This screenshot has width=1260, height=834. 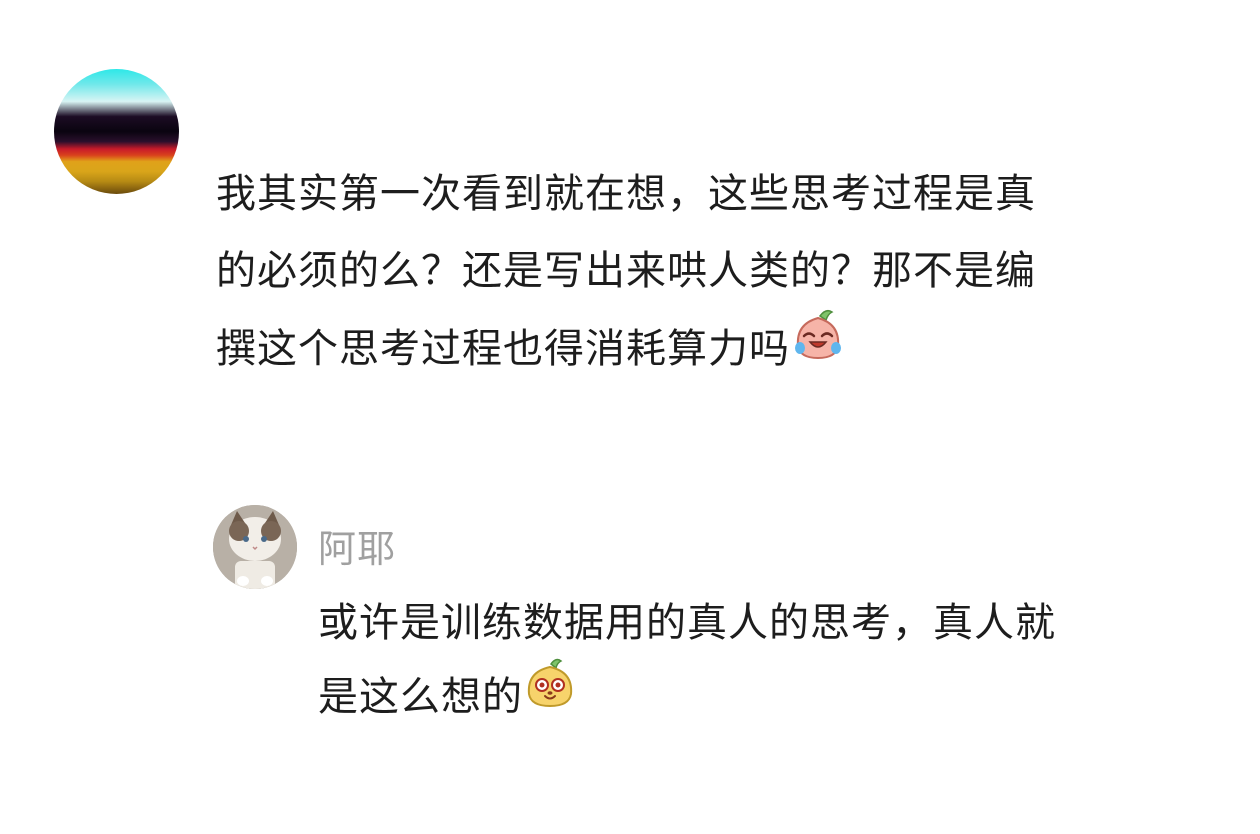 I want to click on grinning-bun-emoji-icon, so click(x=550, y=695).